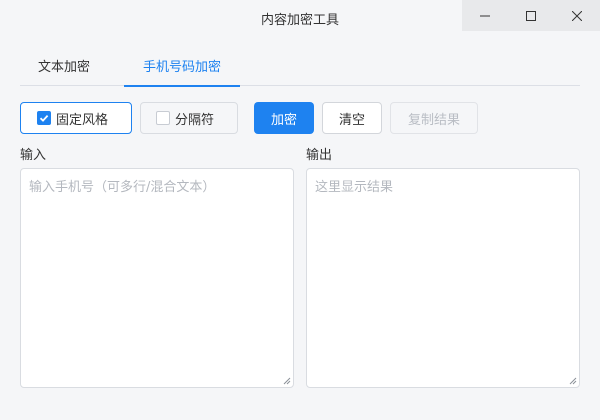  What do you see at coordinates (163, 118) in the screenshot?
I see `checkbox-unchecked-icon` at bounding box center [163, 118].